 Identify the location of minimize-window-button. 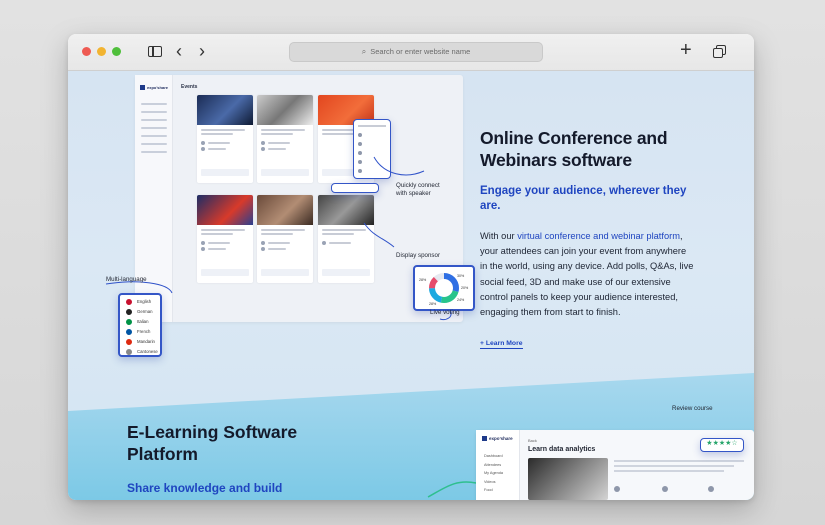
(101, 51).